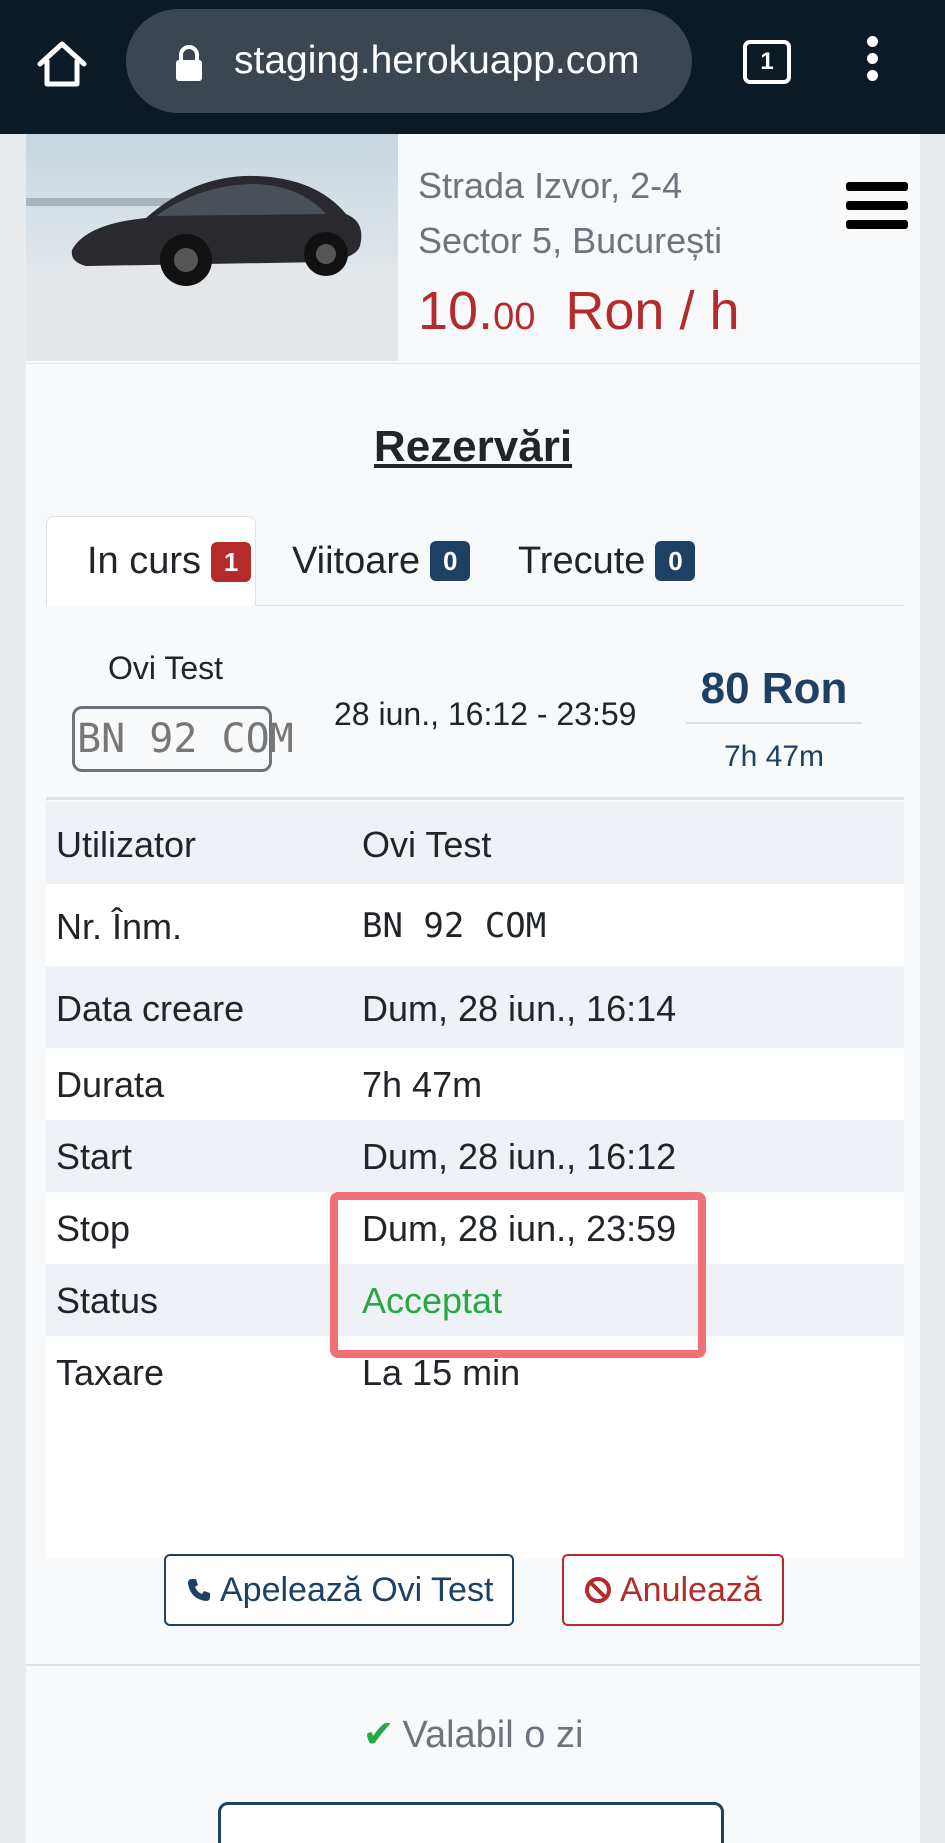 This screenshot has width=945, height=1843. Describe the element at coordinates (437, 60) in the screenshot. I see `url-text: staging.herokuapp.com` at that location.